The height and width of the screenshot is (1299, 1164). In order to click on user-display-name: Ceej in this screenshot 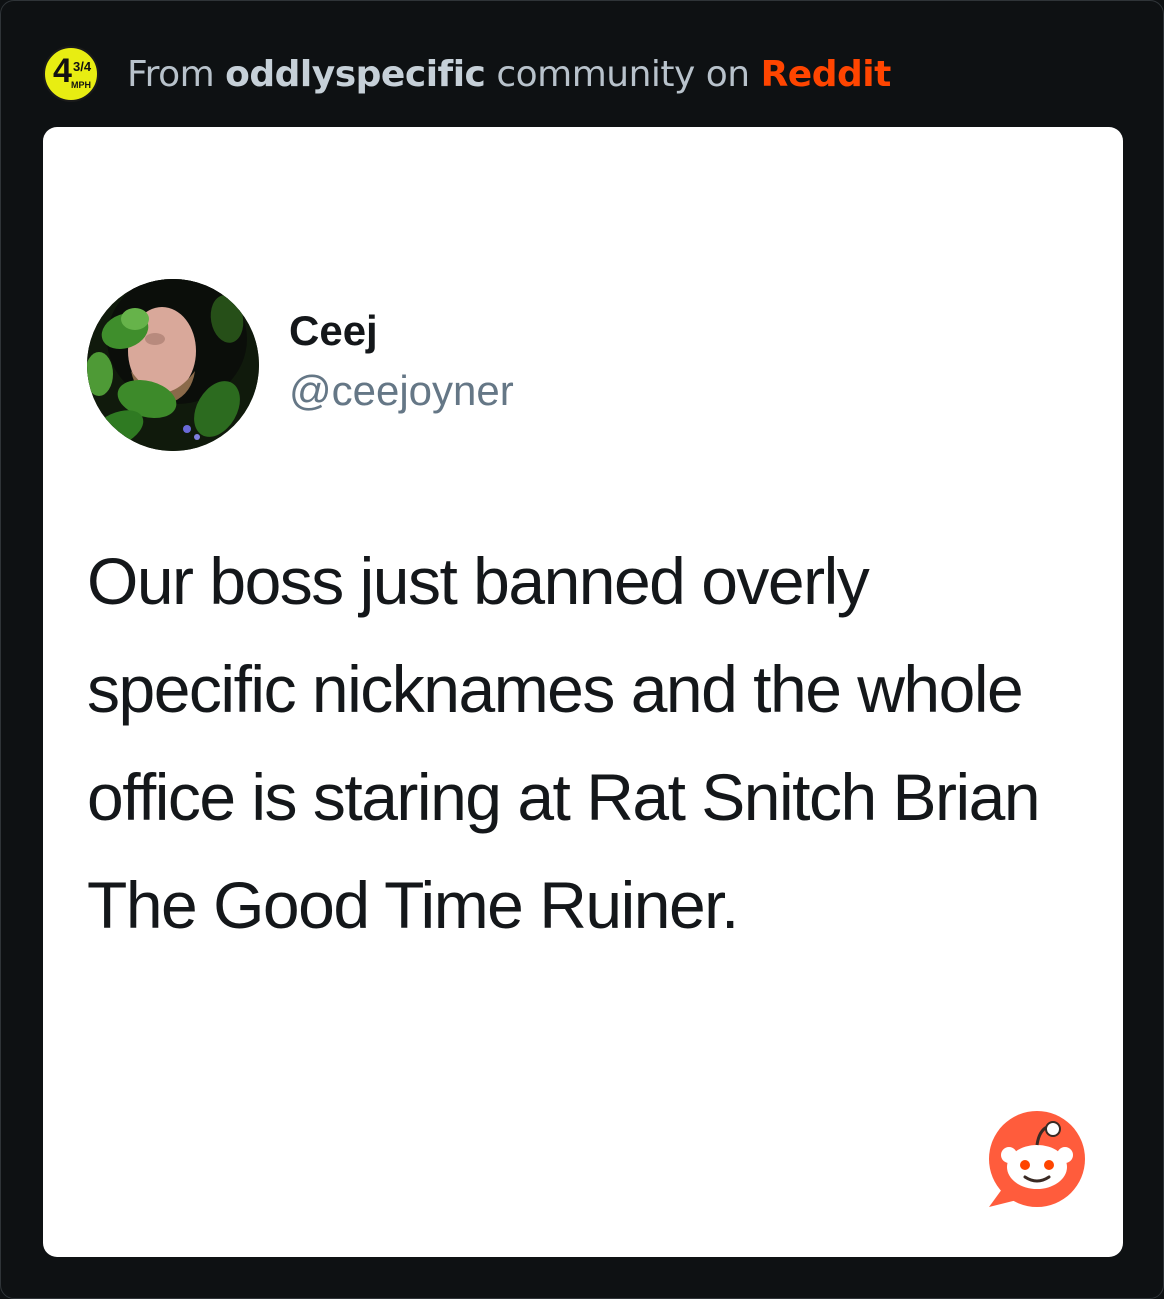, I will do `click(333, 331)`.